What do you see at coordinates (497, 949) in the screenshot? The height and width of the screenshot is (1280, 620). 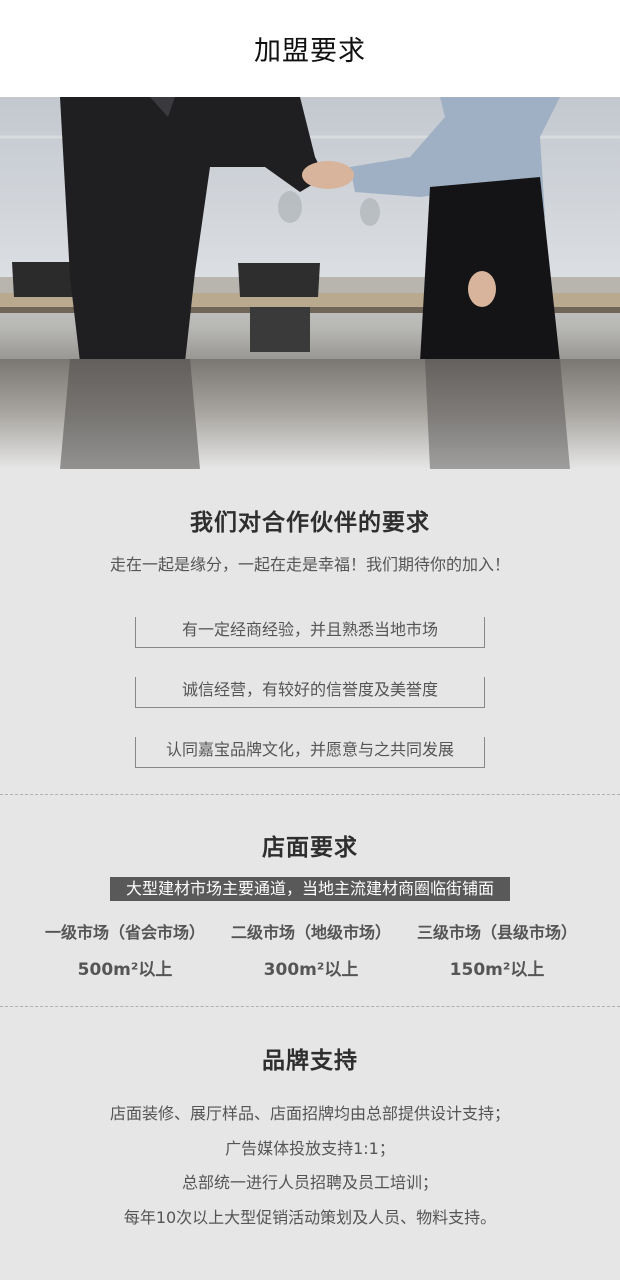 I see `market-tier: 三级市场（县级市场） 150m²以上` at bounding box center [497, 949].